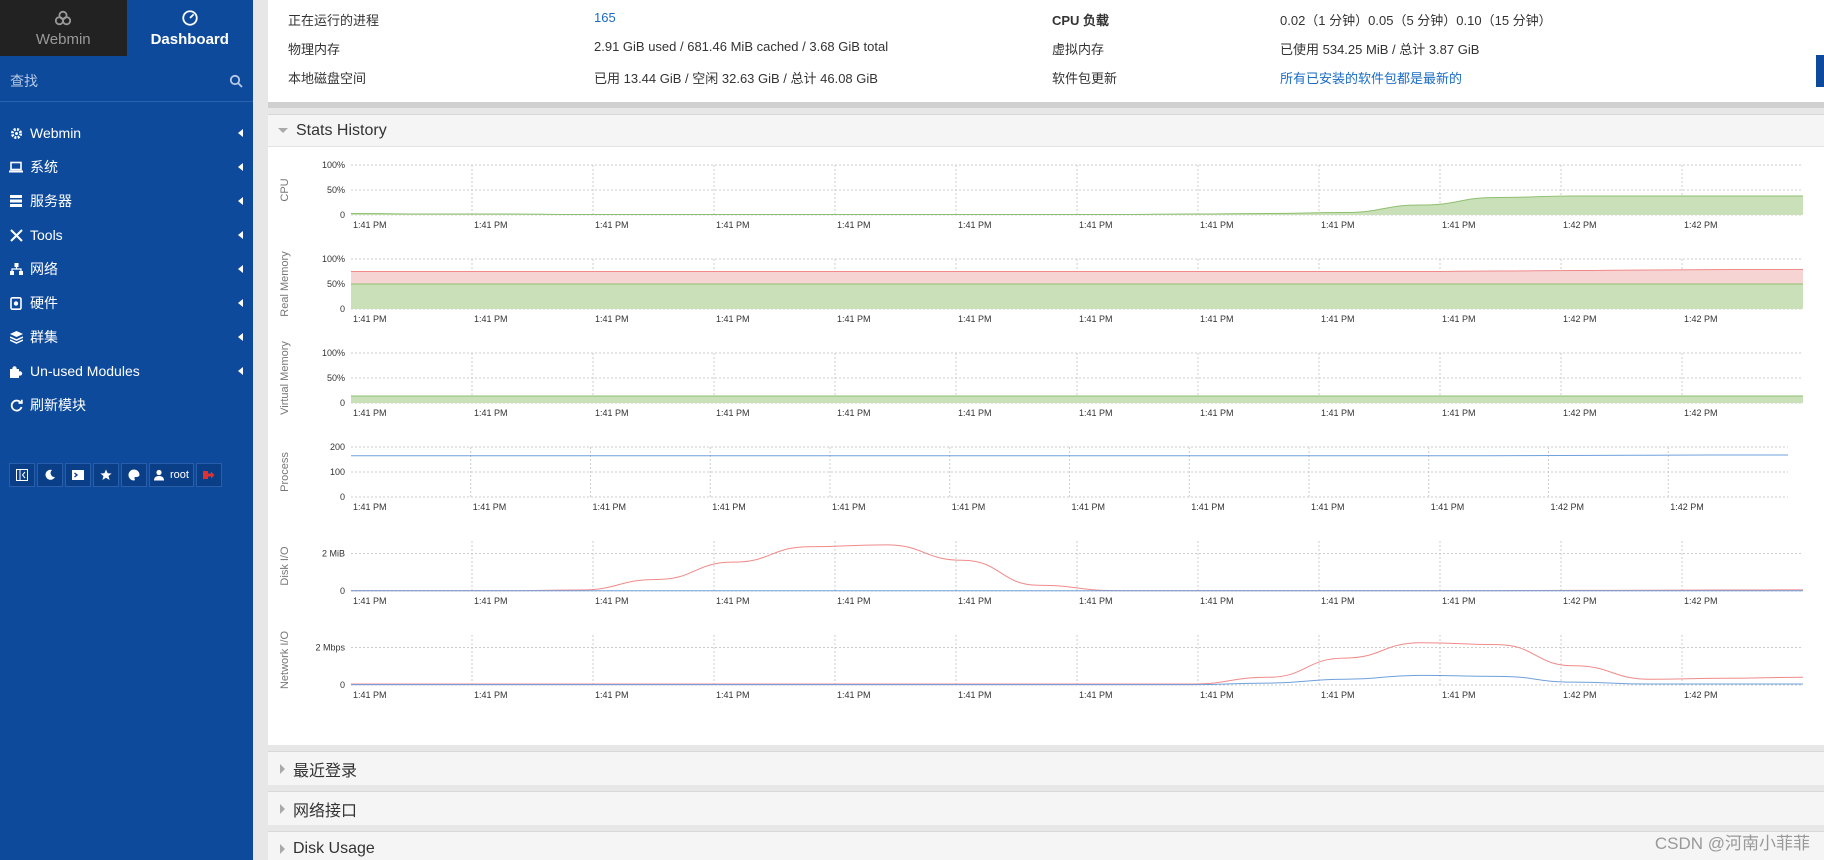  What do you see at coordinates (44, 337) in the screenshot?
I see `sidebar-item-label: 群集` at bounding box center [44, 337].